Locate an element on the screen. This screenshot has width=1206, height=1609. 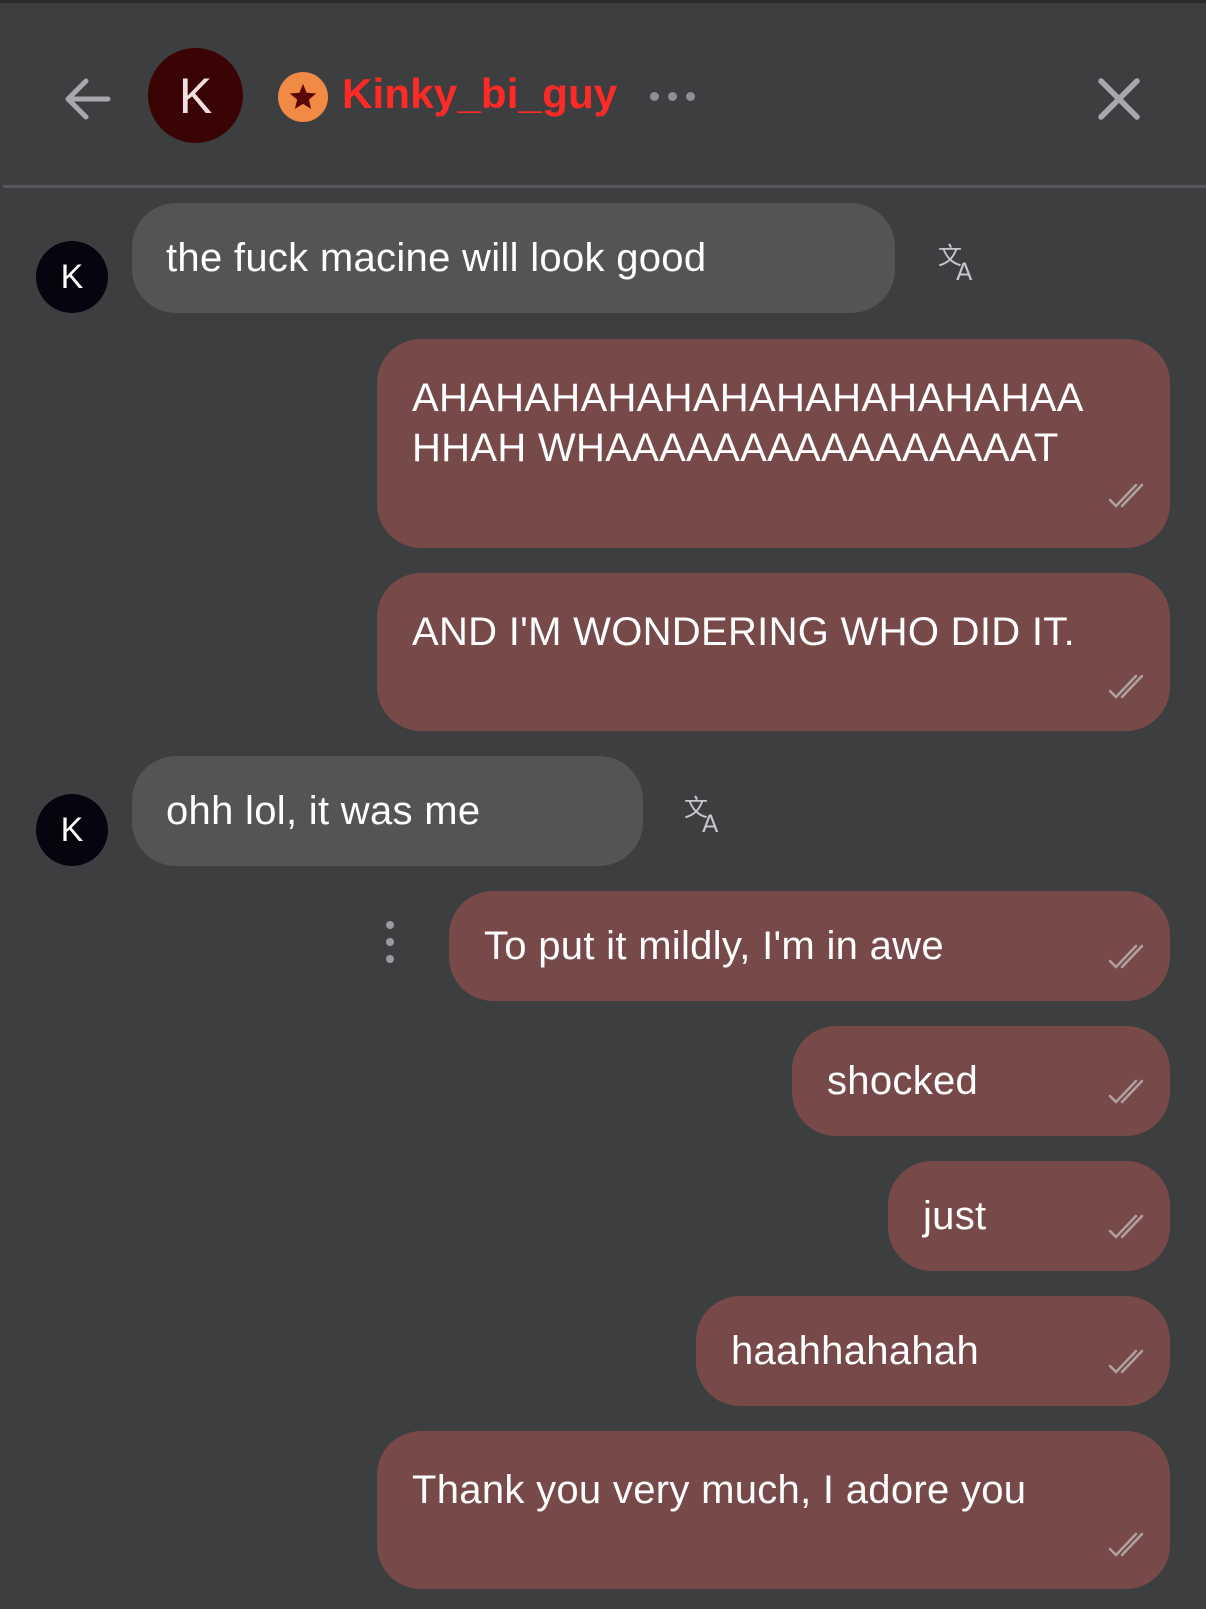
back-arrow-icon is located at coordinates (87, 99).